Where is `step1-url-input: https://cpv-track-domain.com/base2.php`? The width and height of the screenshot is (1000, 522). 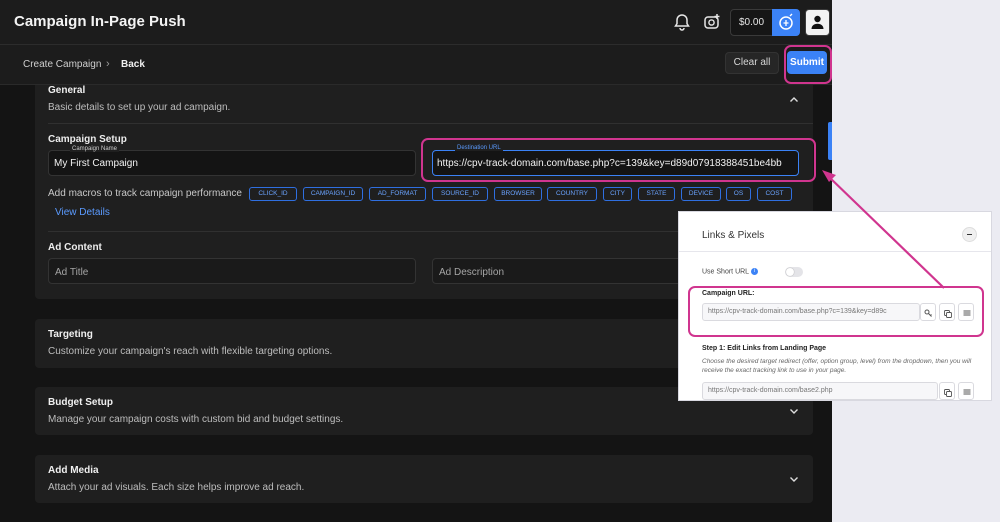 step1-url-input: https://cpv-track-domain.com/base2.php is located at coordinates (820, 391).